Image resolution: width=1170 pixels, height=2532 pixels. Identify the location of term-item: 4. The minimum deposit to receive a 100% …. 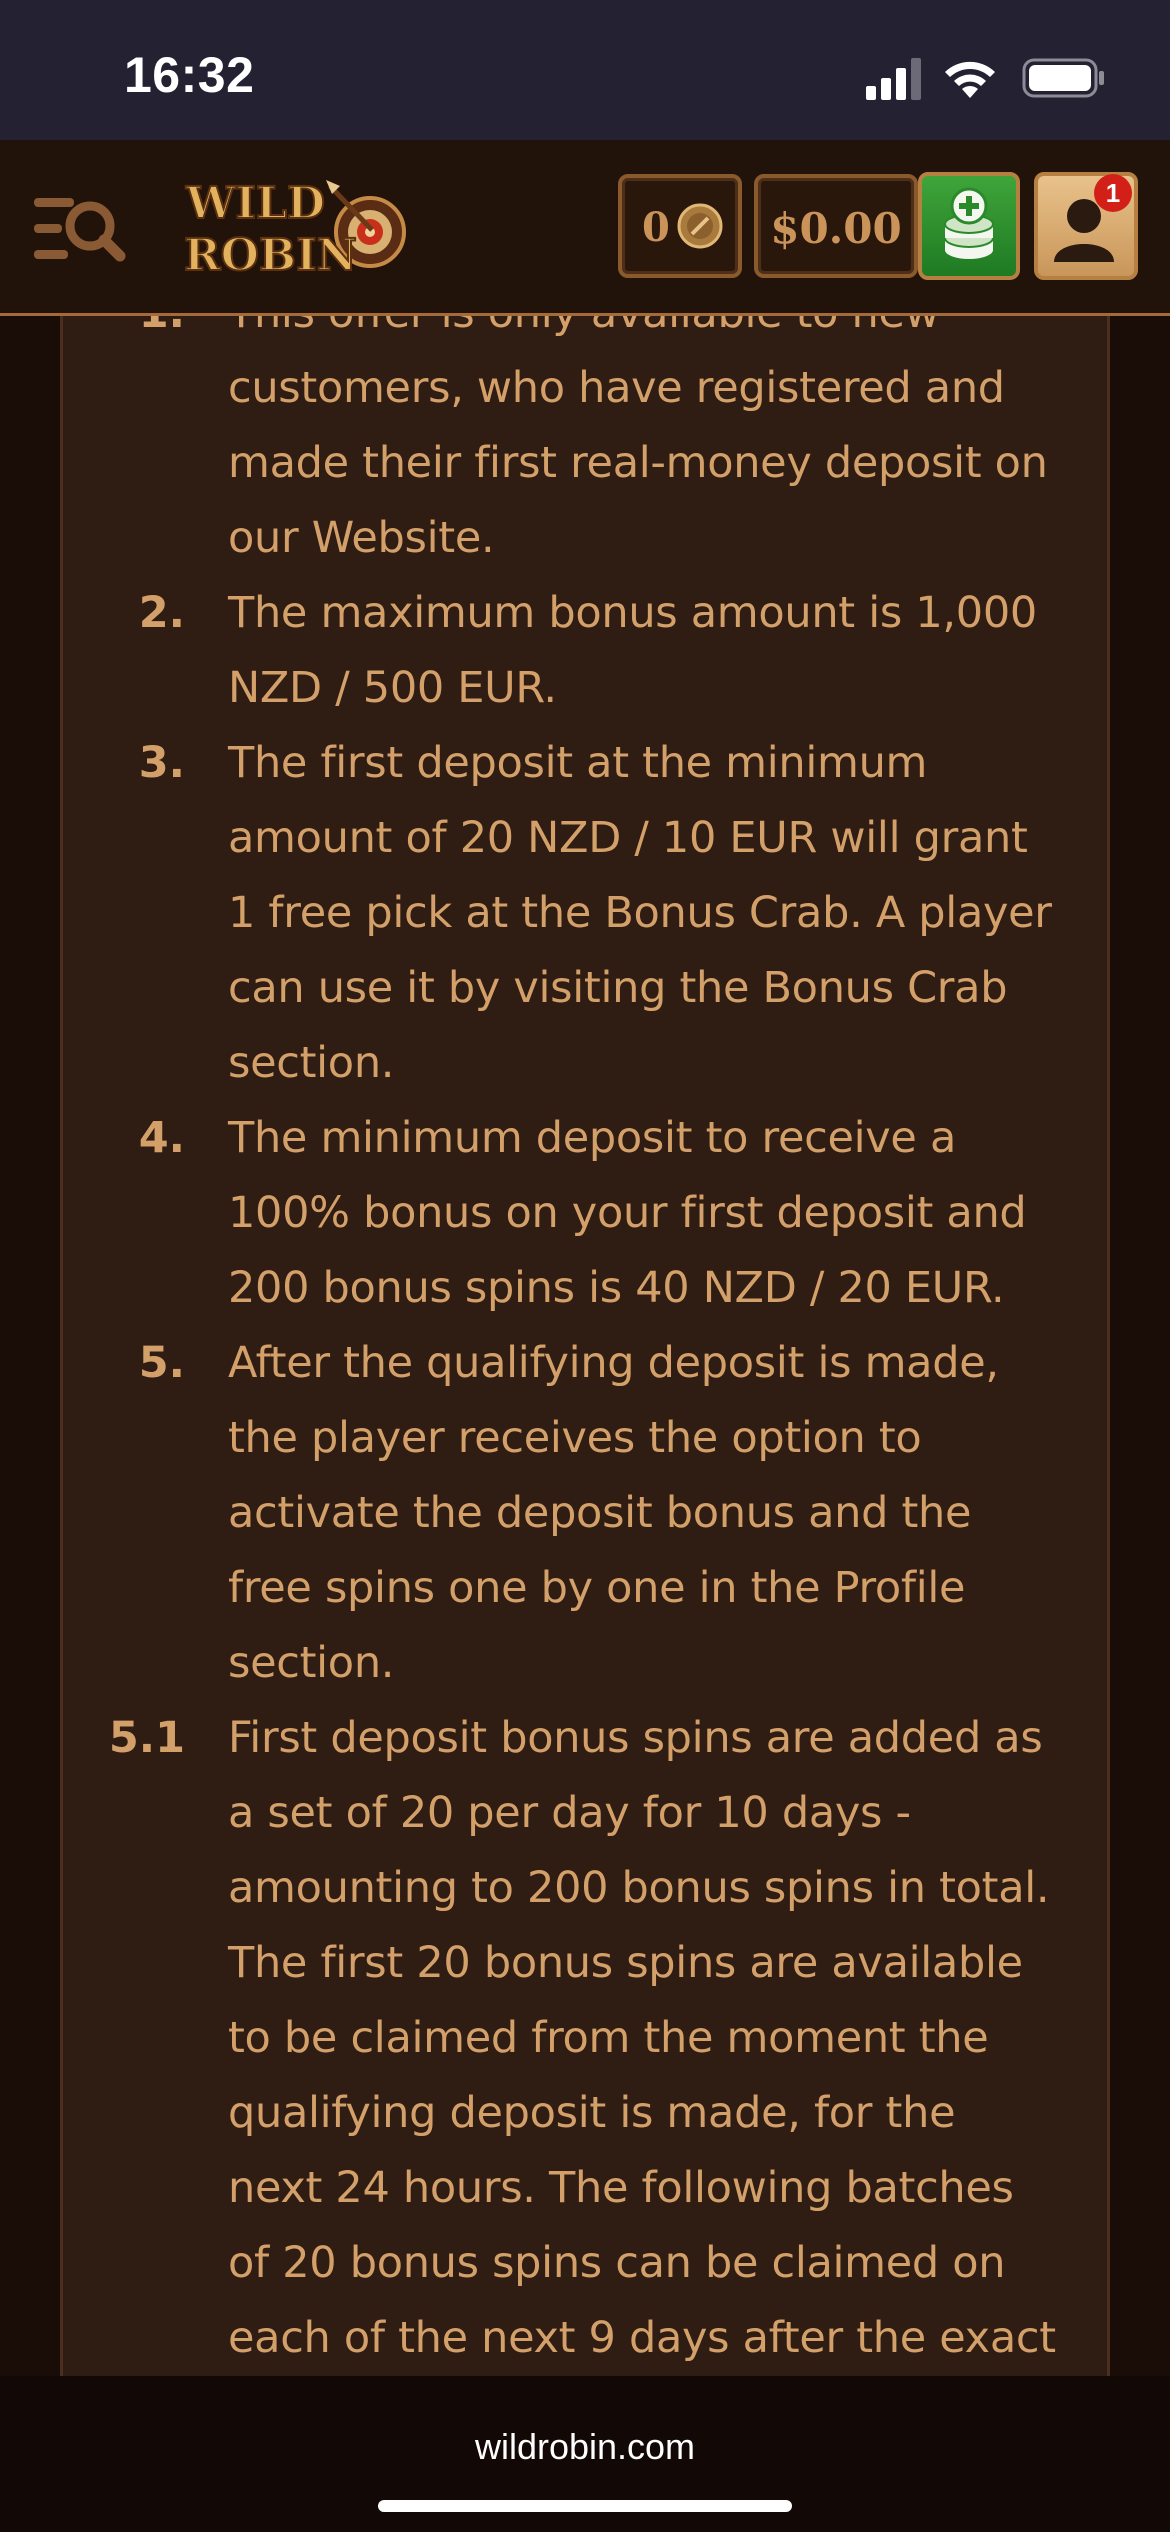
(585, 1213).